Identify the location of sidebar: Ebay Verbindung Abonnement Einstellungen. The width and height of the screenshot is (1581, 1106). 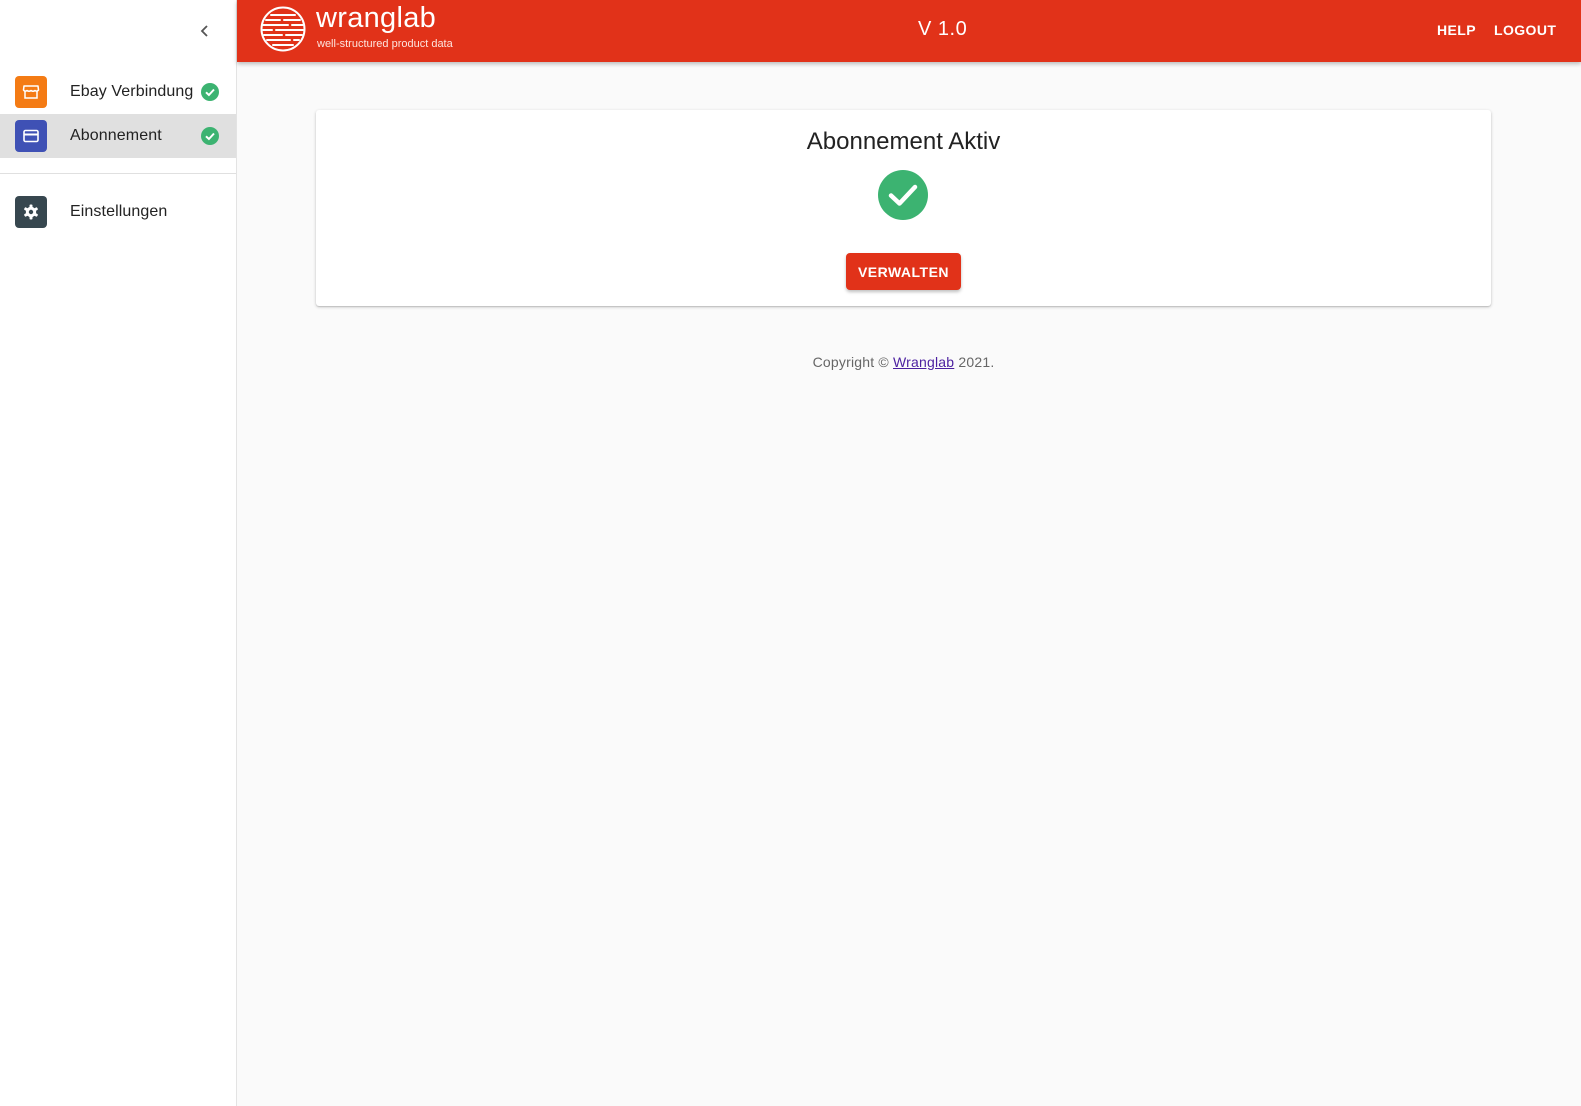
(118, 553).